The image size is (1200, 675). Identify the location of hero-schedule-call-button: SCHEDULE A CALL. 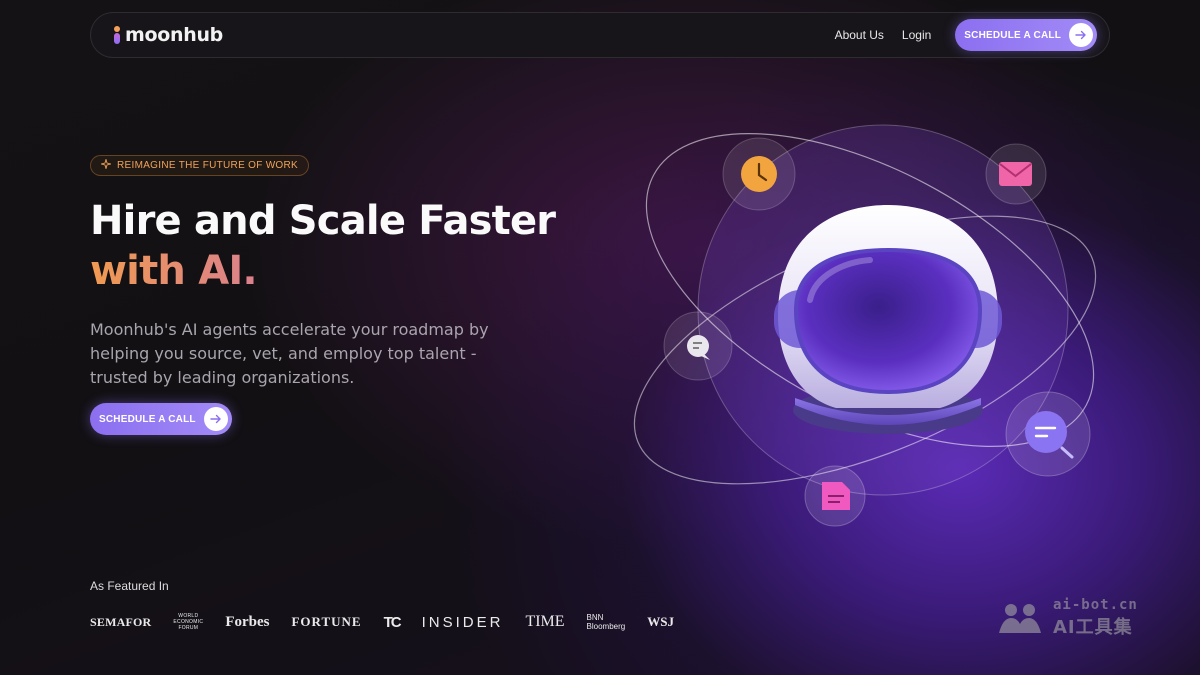
(161, 419).